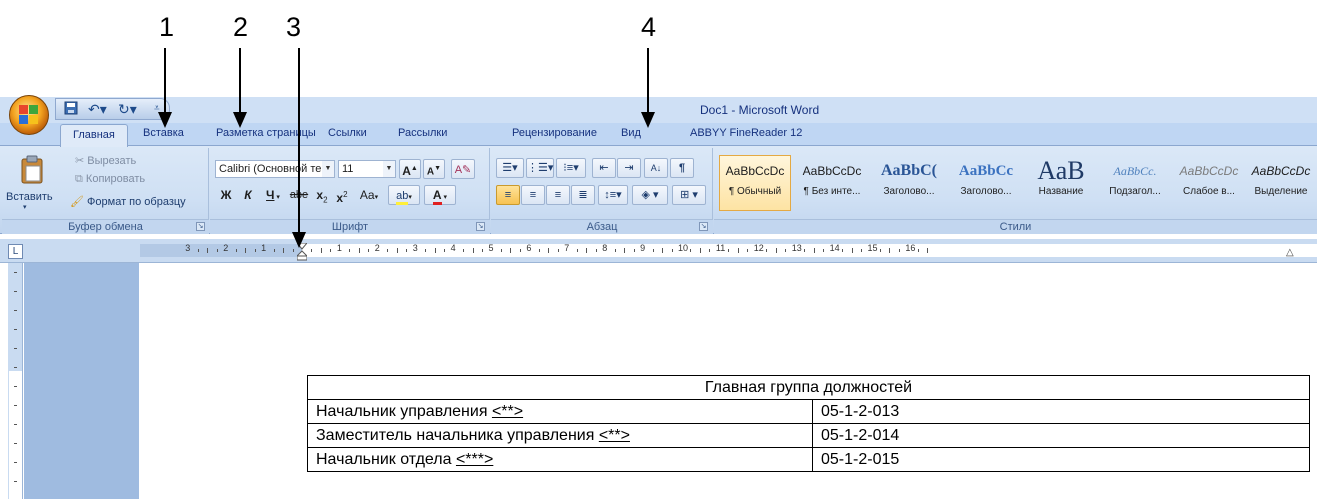  I want to click on copy-label: Копировать, so click(115, 179).